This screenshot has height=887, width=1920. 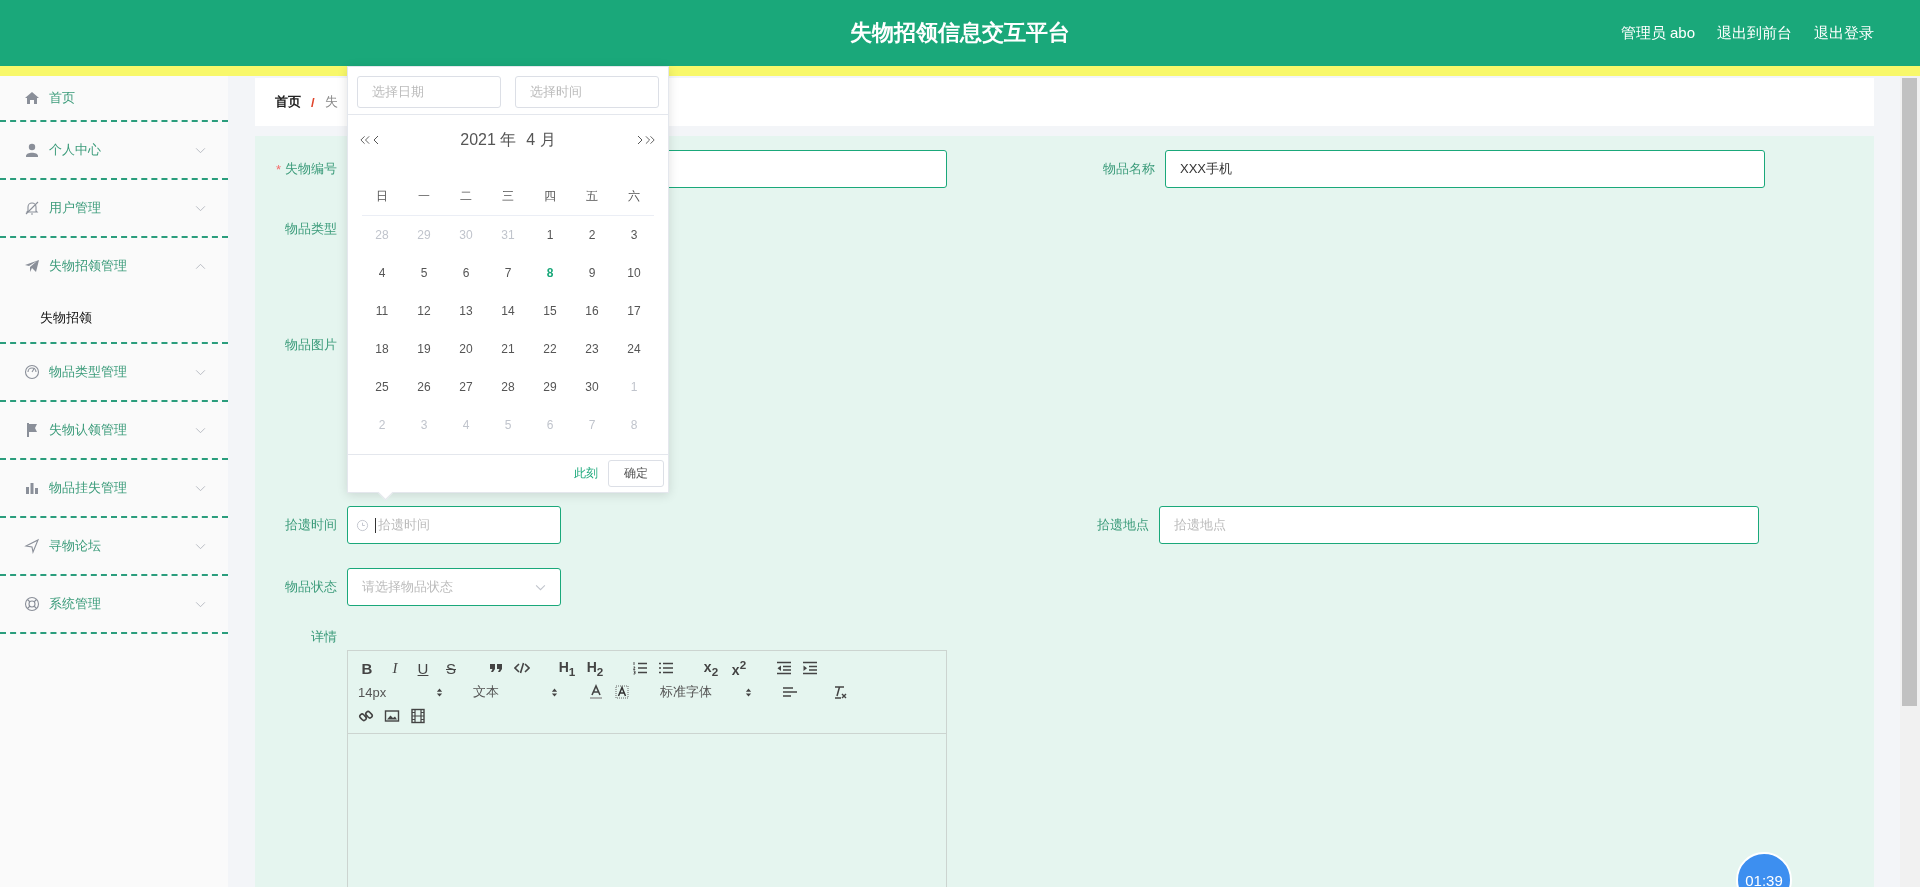 I want to click on bell-off-icon, so click(x=32, y=208).